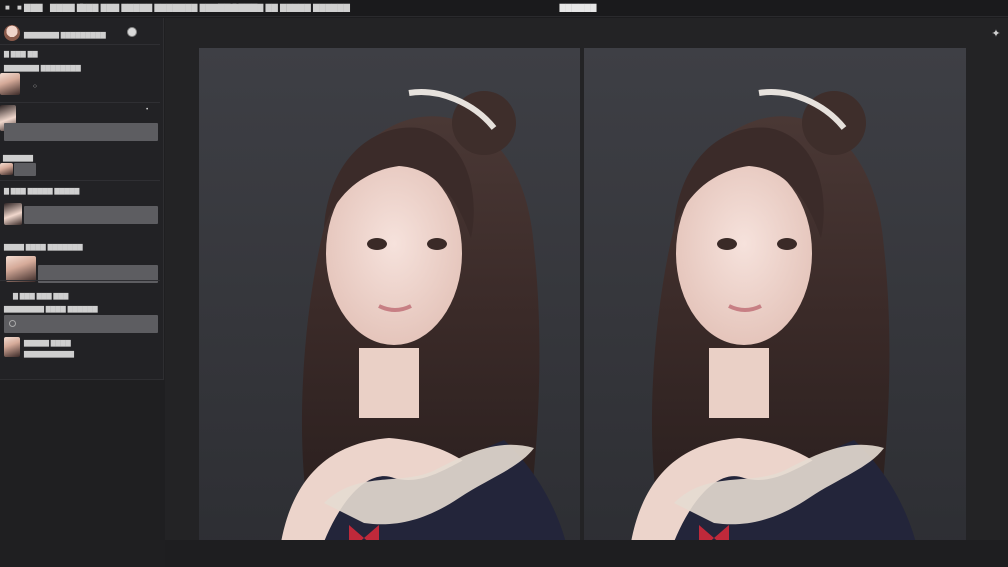  I want to click on section-4-title: ▇ ▇▇▇ ▇▇▇ ▇▇▇, so click(41, 296).